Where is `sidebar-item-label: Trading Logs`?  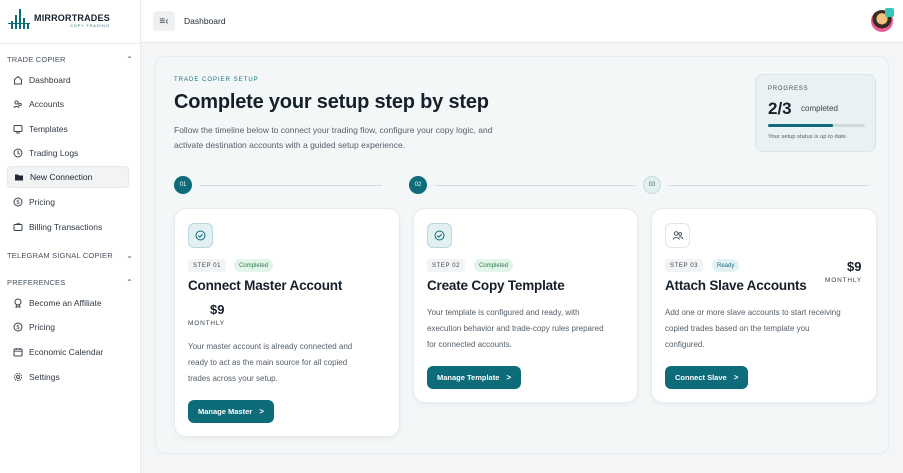 sidebar-item-label: Trading Logs is located at coordinates (54, 153).